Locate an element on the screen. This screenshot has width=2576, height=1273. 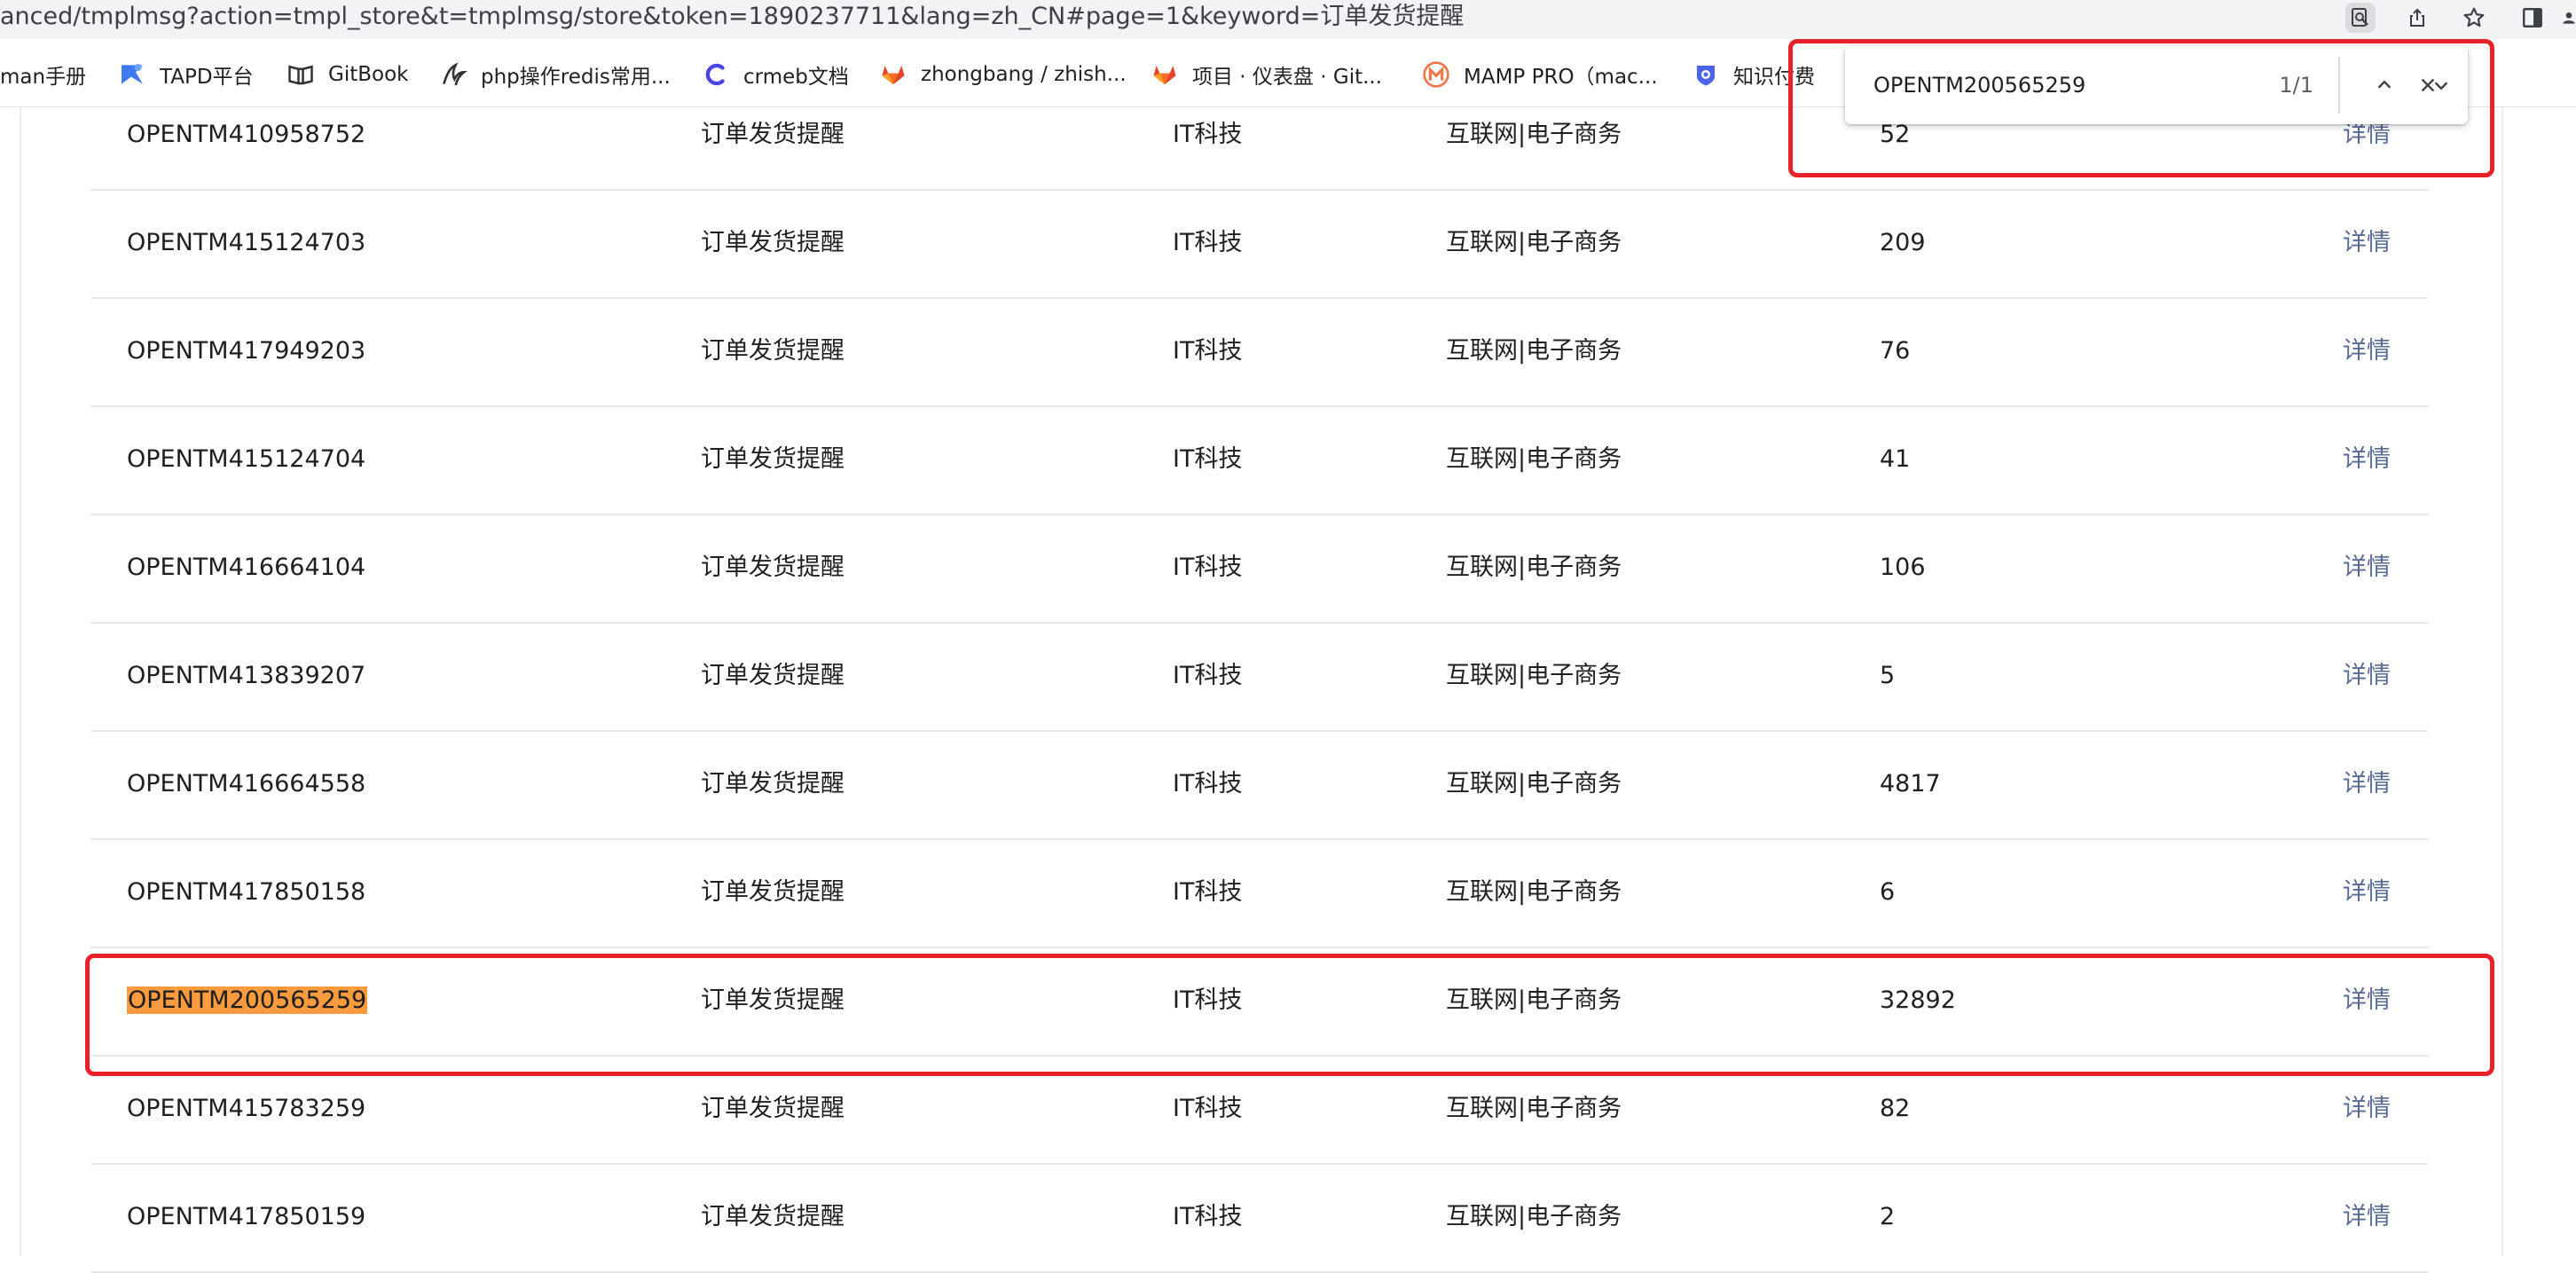
template-usage-count-text: 4817 is located at coordinates (1910, 784).